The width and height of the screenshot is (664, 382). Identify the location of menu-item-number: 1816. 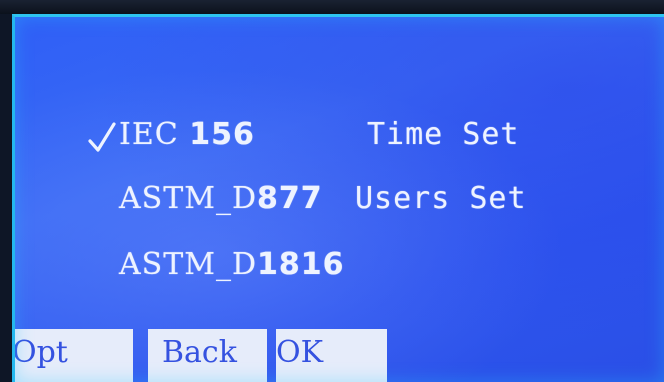
(301, 264).